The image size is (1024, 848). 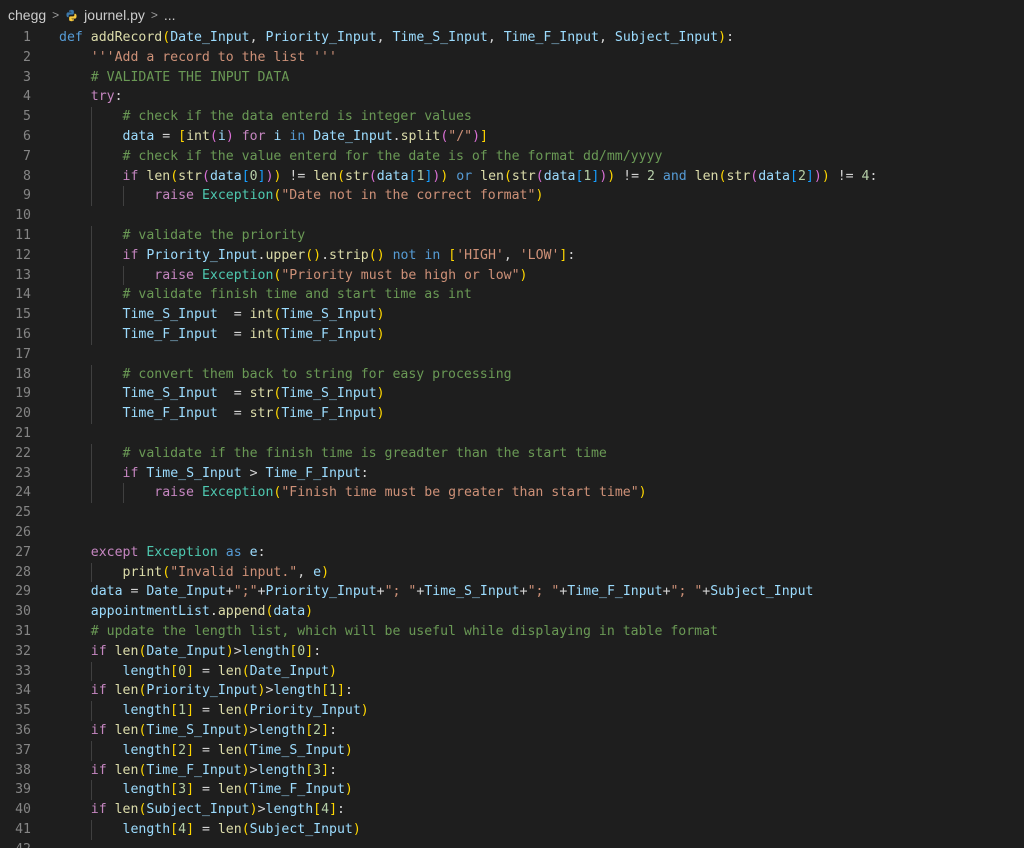 I want to click on code-line: 35 length[1] = len(Priority_Input), so click(x=512, y=711).